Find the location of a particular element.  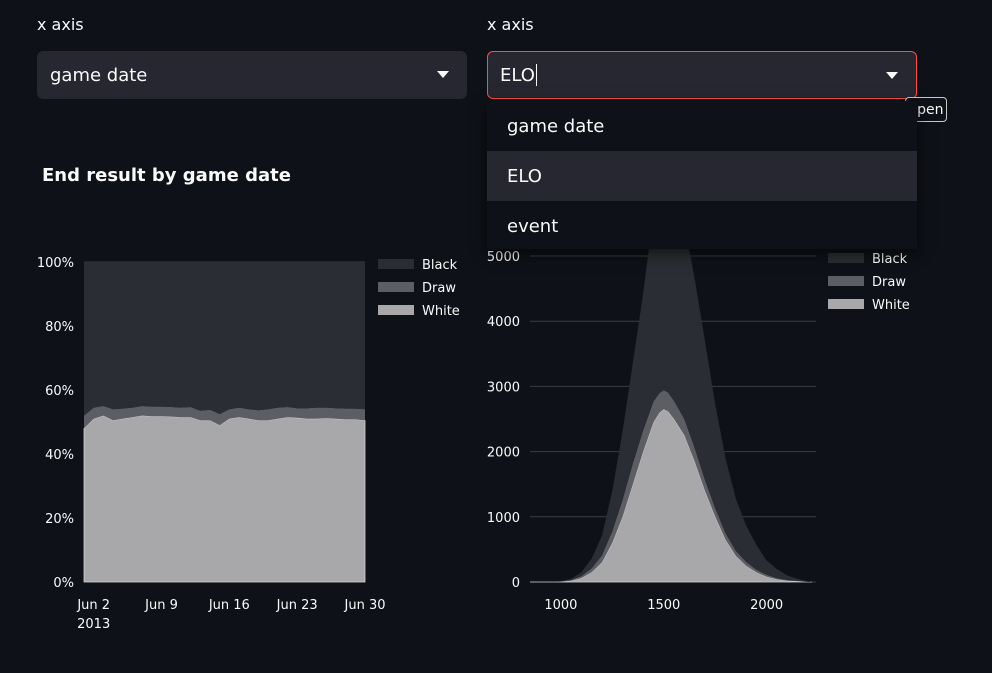

y-tick-label: 1000 is located at coordinates (503, 518).